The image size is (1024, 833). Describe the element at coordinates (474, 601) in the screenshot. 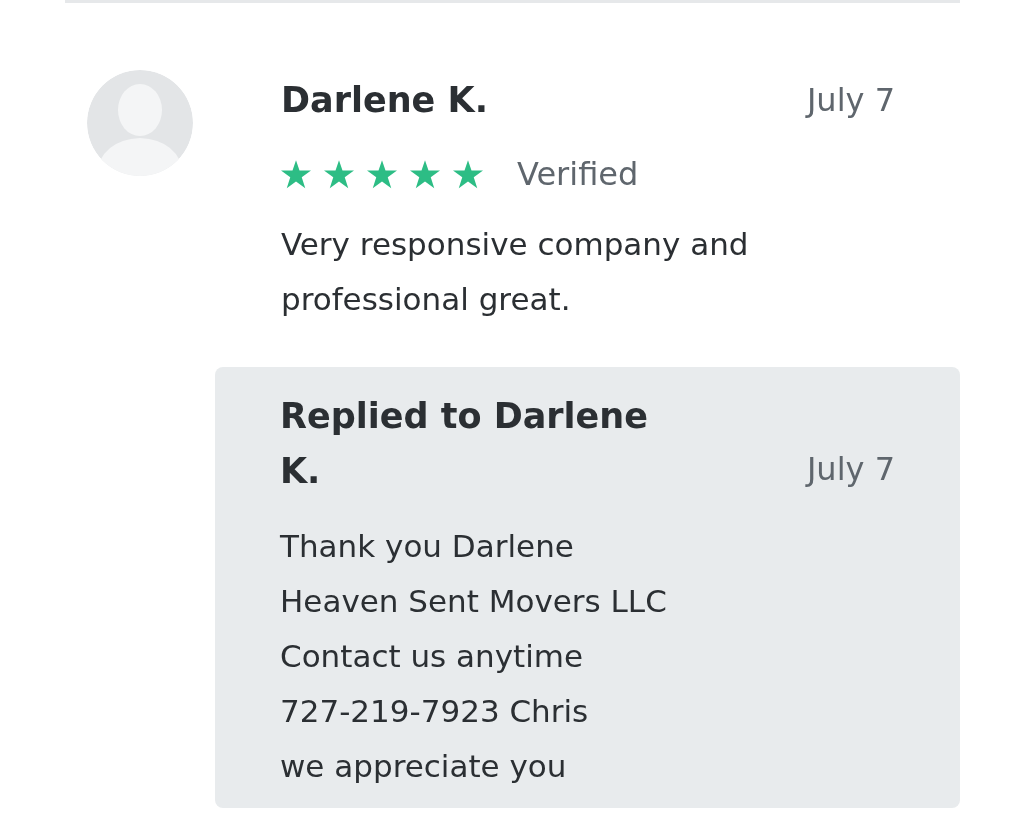

I see `reply-text-line: Heaven Sent Movers LLC` at that location.